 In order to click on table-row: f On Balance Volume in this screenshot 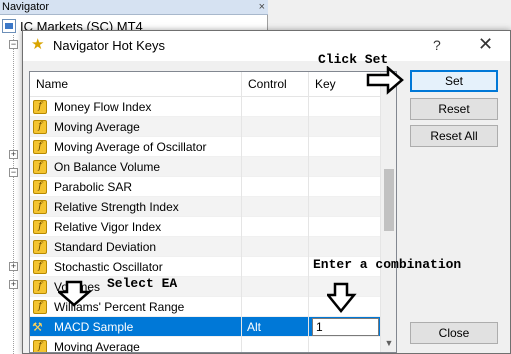, I will do `click(206, 167)`.